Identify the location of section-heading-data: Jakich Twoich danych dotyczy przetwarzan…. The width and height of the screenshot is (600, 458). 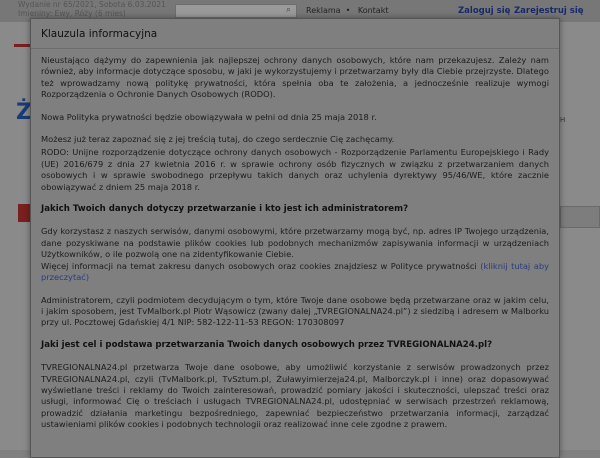
(225, 209).